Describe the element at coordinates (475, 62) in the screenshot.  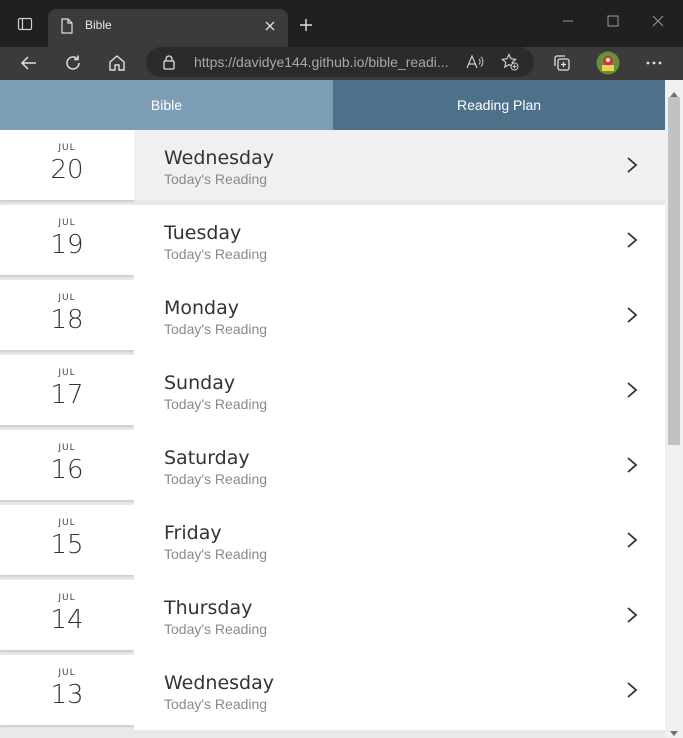
I see `read-aloud-icon` at that location.